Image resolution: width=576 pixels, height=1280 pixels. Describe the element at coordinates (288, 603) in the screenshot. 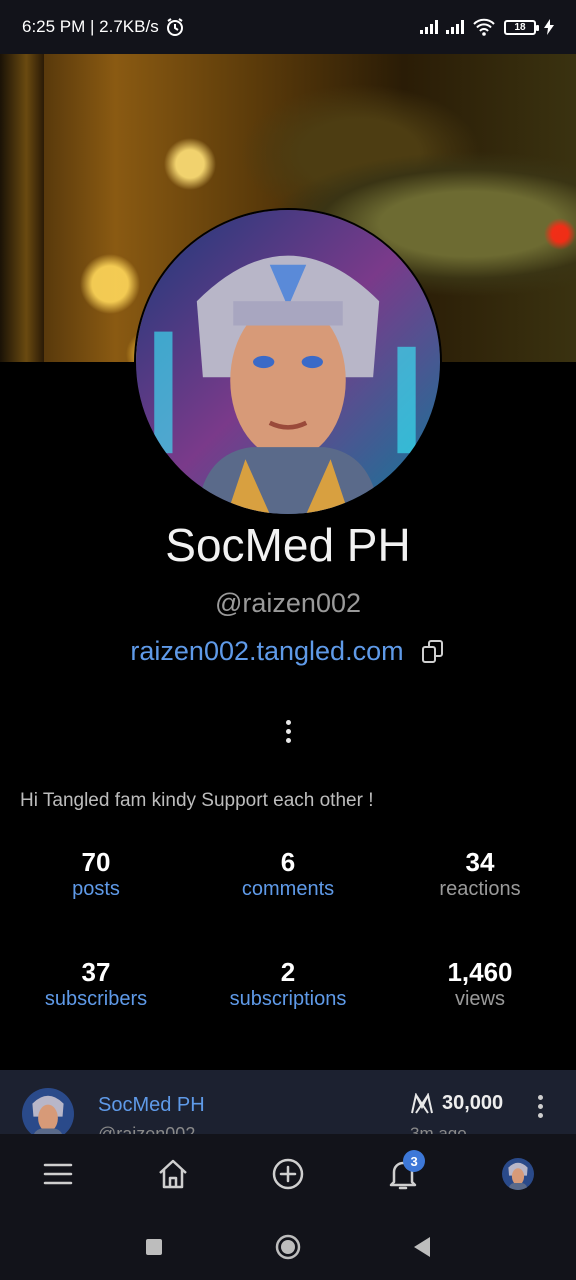

I see `username-handle: @raizen002` at that location.